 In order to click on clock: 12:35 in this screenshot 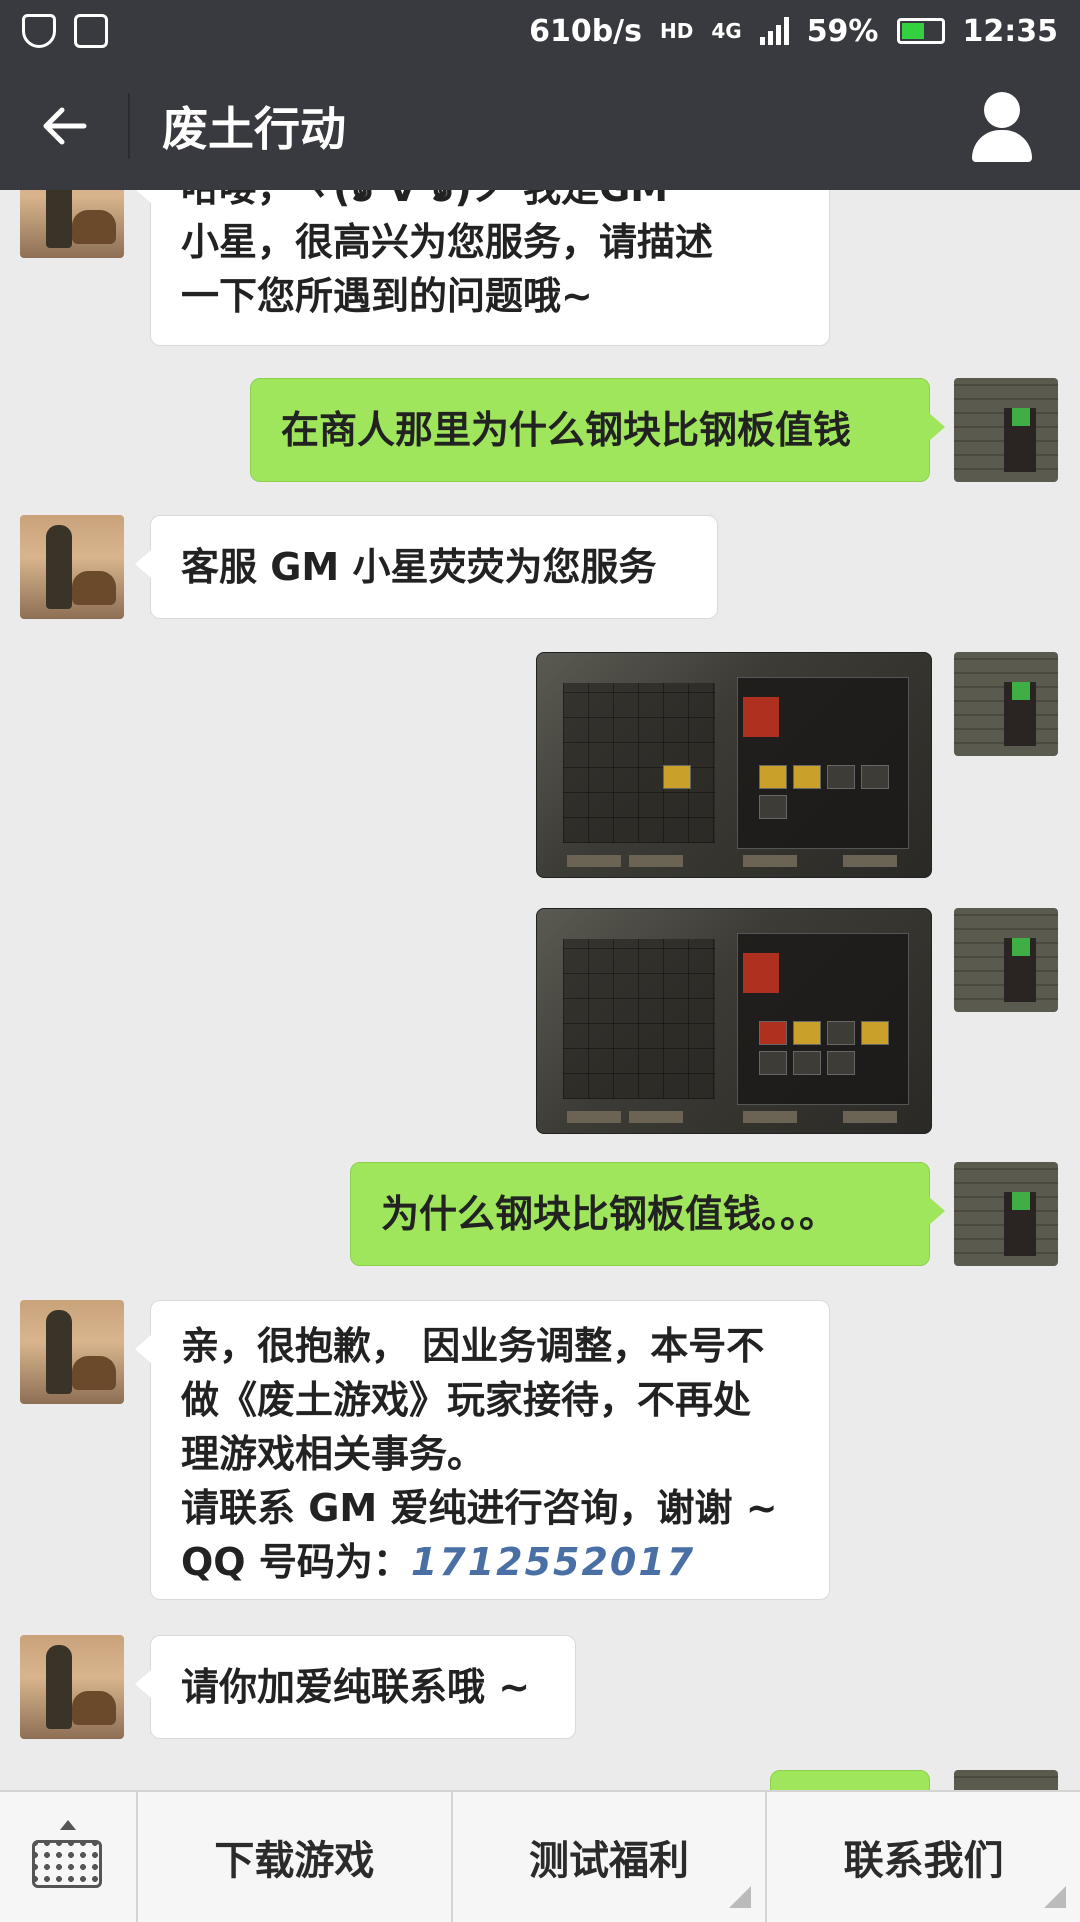, I will do `click(1010, 31)`.